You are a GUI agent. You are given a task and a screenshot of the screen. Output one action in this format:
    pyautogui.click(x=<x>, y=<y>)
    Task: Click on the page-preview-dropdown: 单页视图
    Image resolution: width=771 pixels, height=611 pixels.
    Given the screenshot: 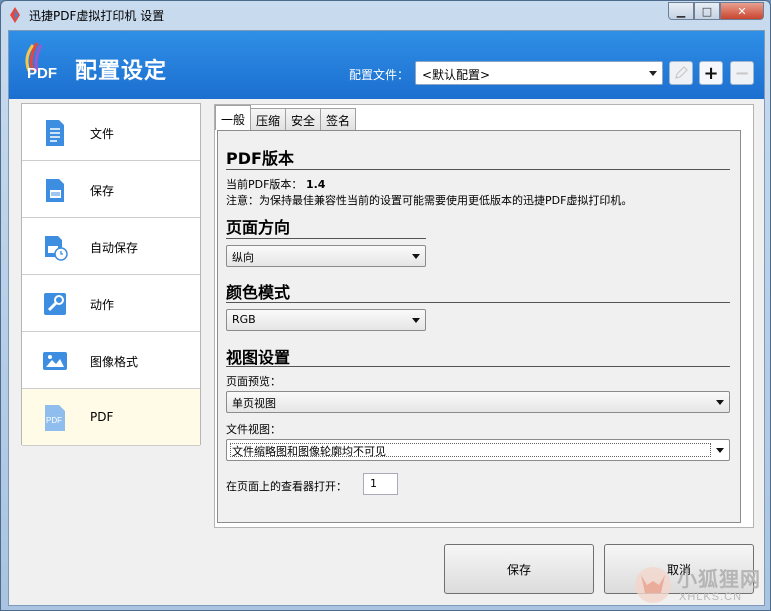 What is the action you would take?
    pyautogui.click(x=478, y=402)
    